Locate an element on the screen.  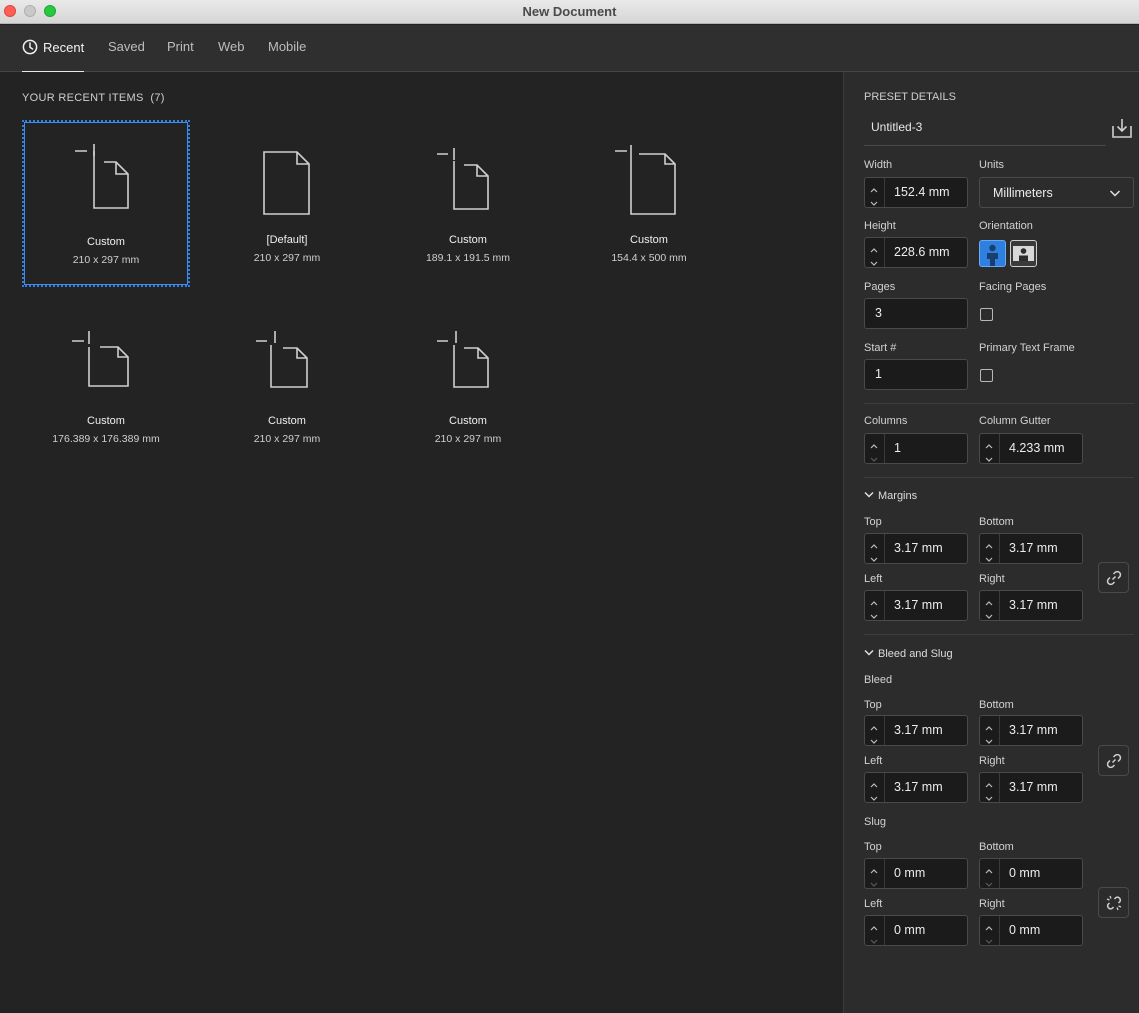
item-size: 176.389 x 176.389 mm is located at coordinates (106, 439).